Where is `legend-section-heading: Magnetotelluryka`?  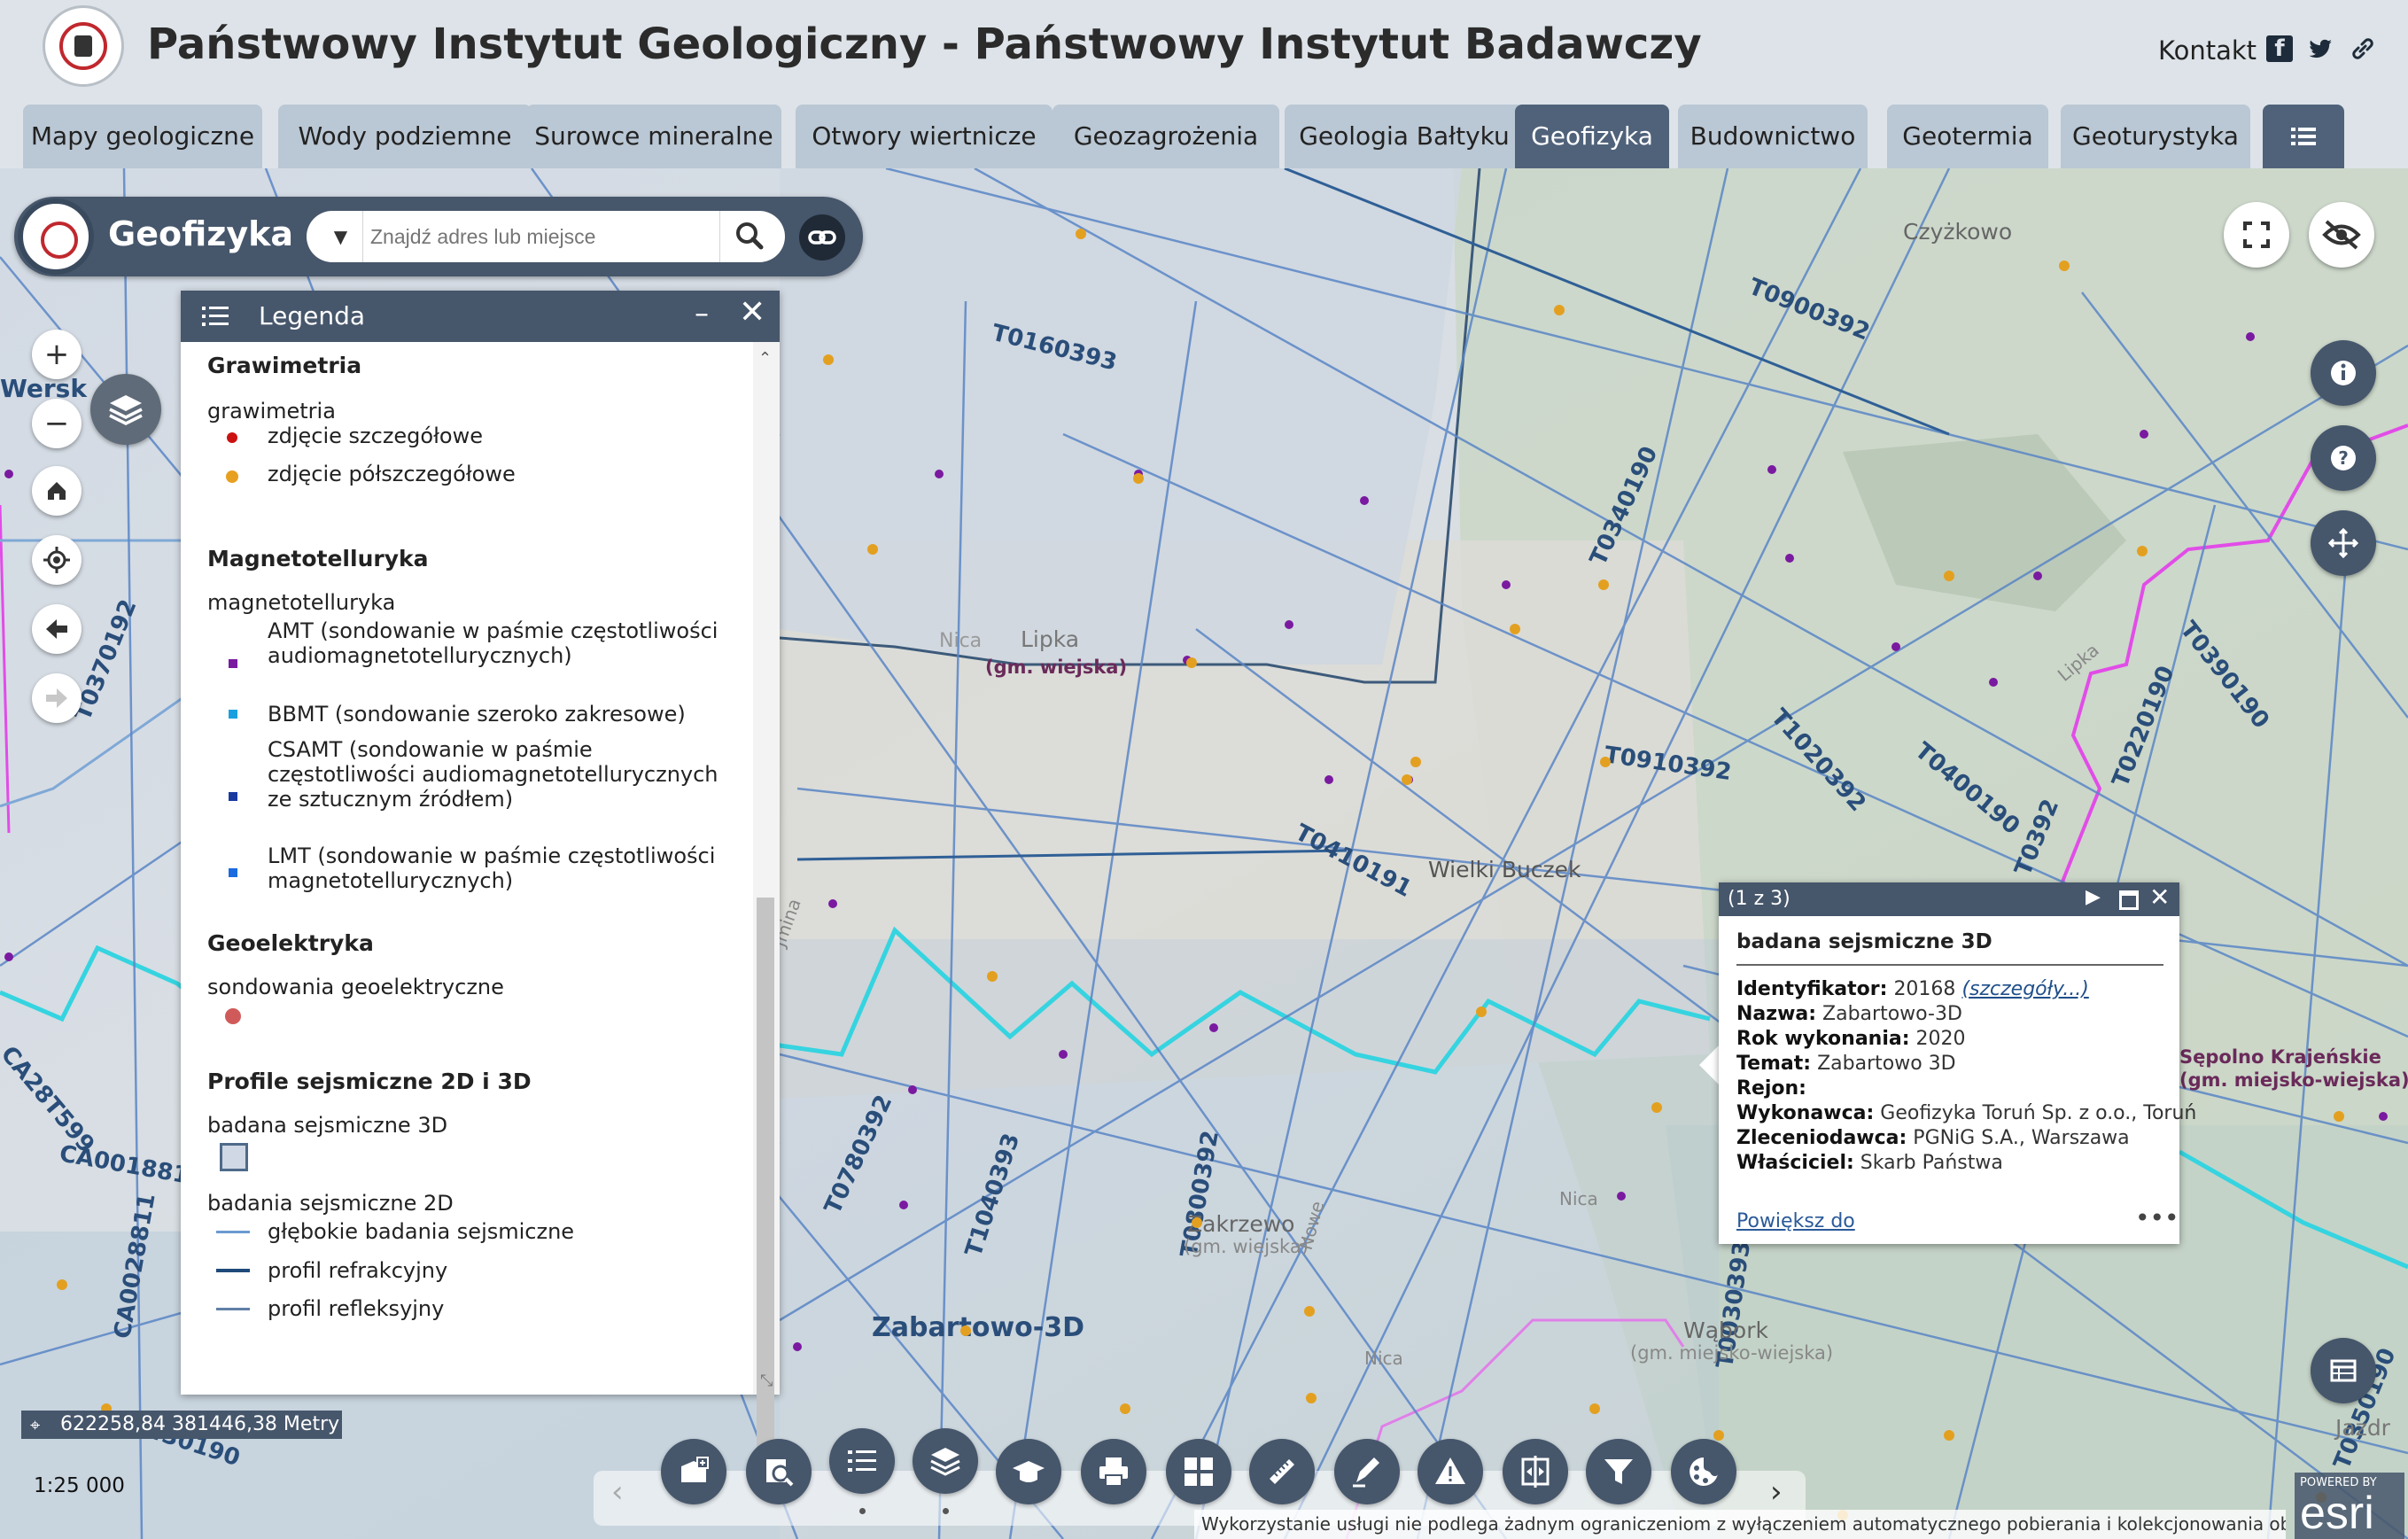
legend-section-heading: Magnetotelluryka is located at coordinates (318, 559).